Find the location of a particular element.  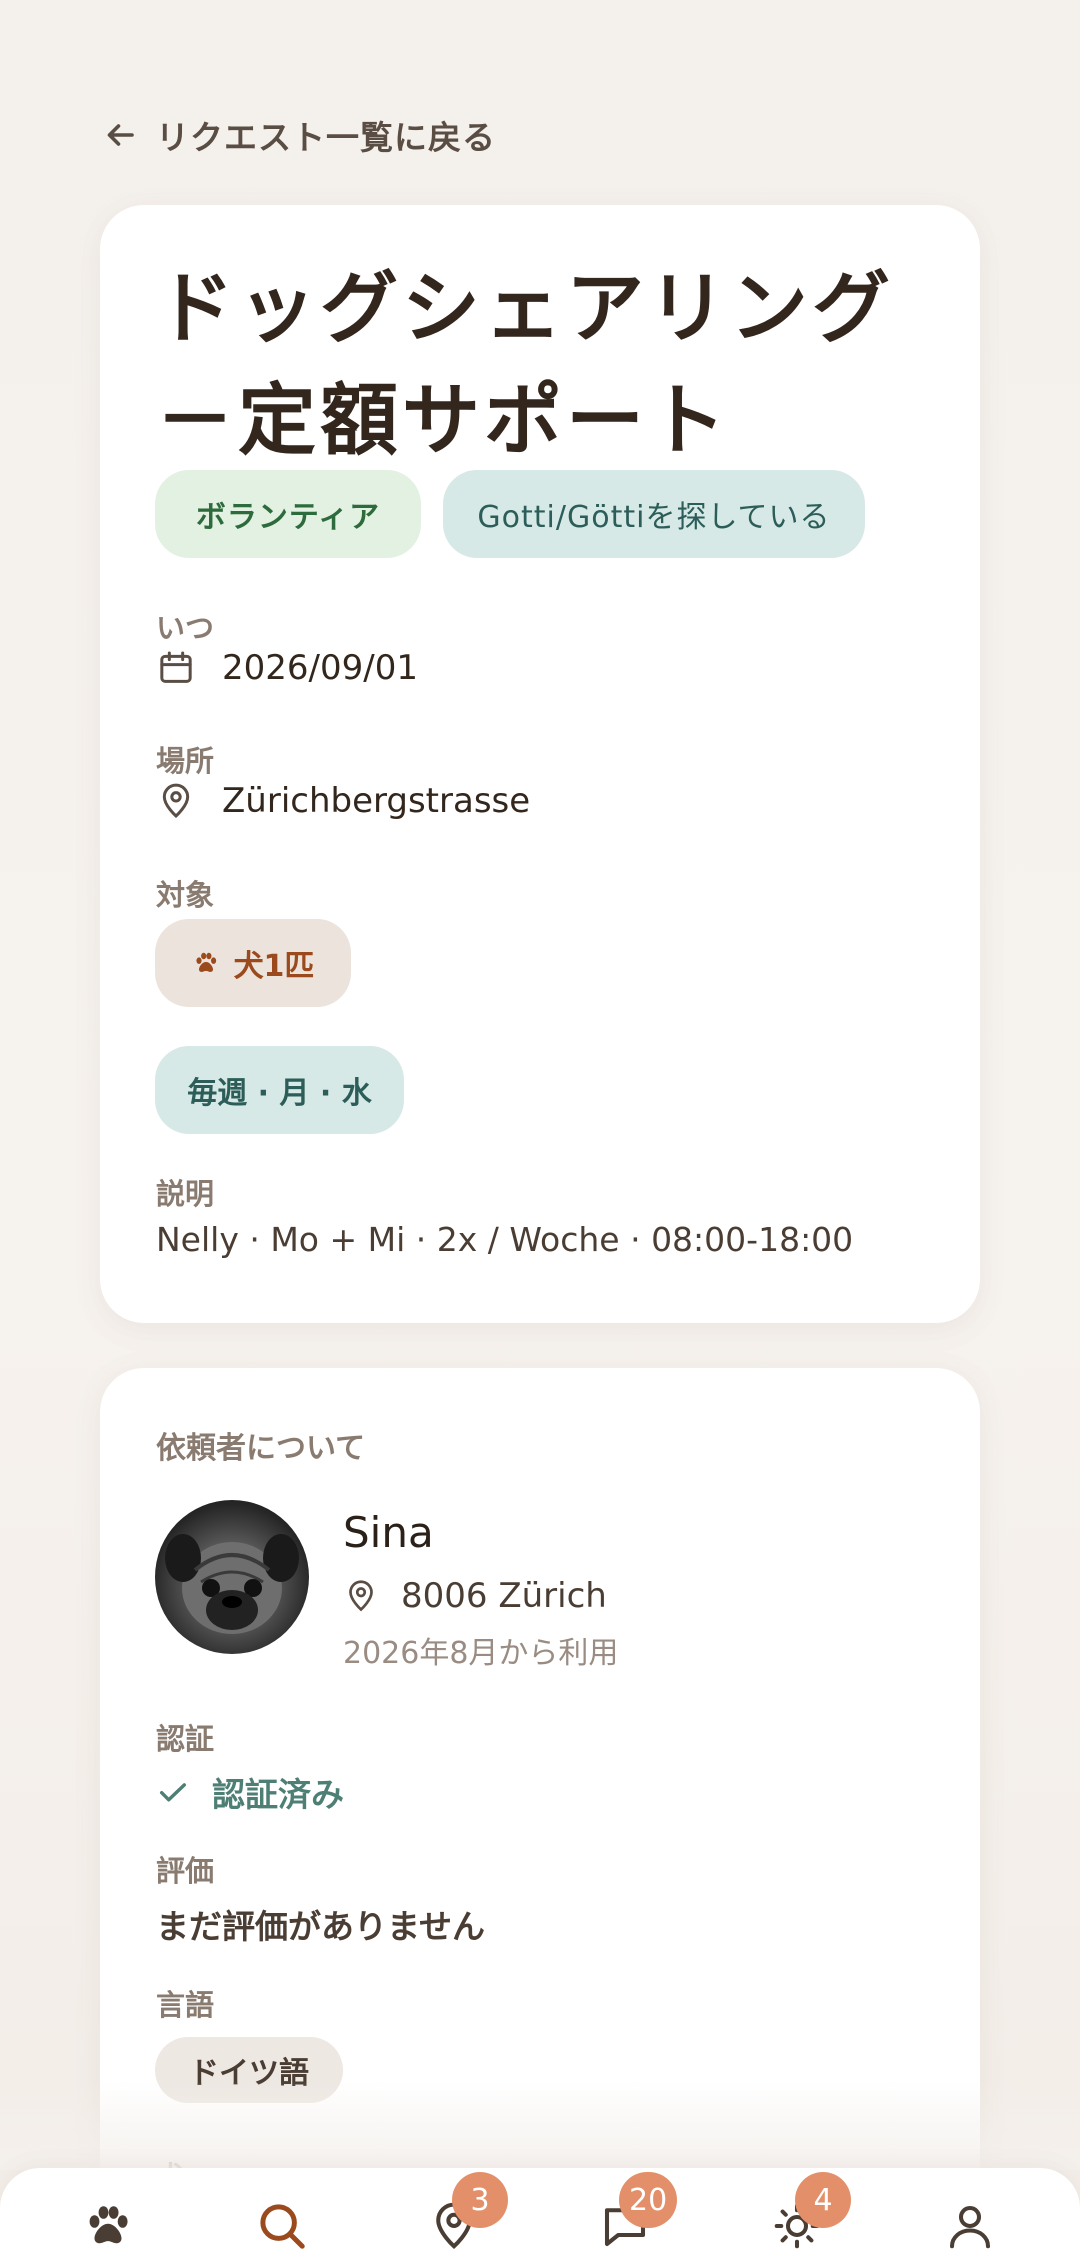

nav-messages: 20 is located at coordinates (636, 2214).